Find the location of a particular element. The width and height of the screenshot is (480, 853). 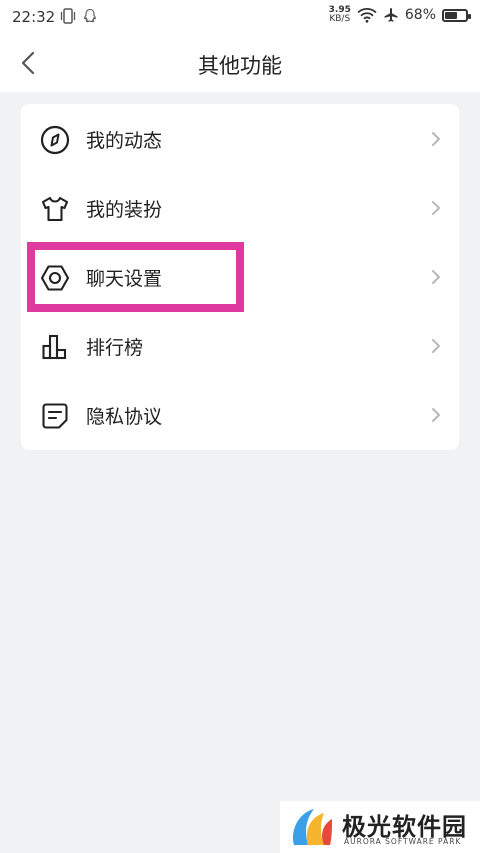

battery-percent: 68% is located at coordinates (420, 15).